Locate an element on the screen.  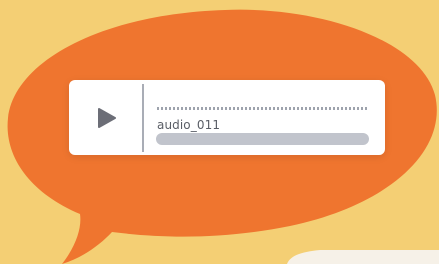
play-button is located at coordinates (105, 117).